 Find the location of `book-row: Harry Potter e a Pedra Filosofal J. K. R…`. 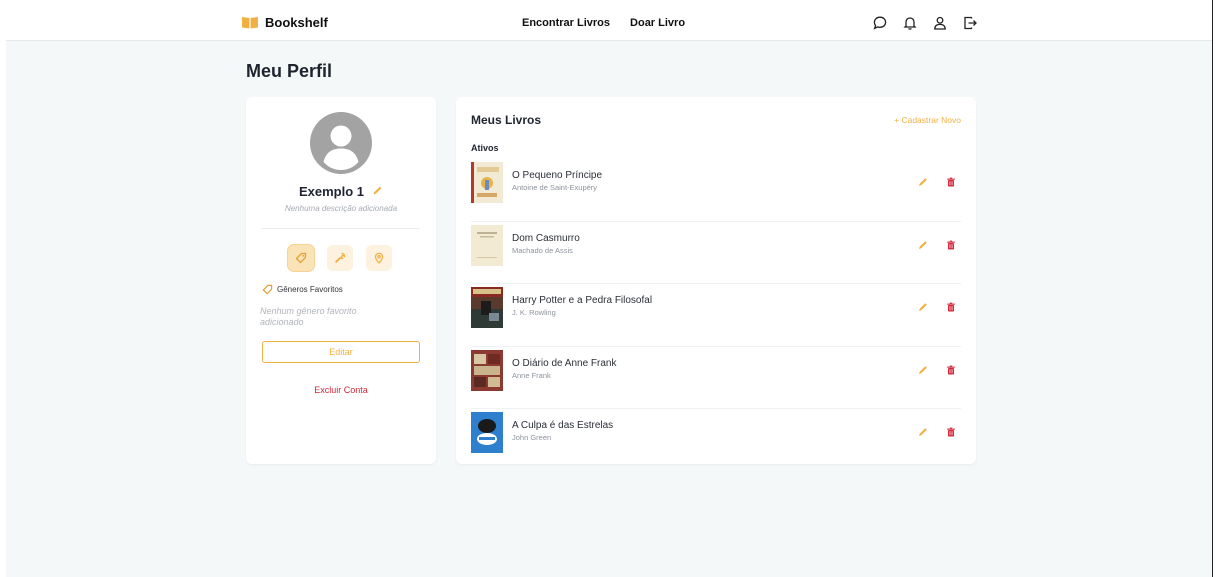

book-row: Harry Potter e a Pedra Filosofal J. K. R… is located at coordinates (716, 315).